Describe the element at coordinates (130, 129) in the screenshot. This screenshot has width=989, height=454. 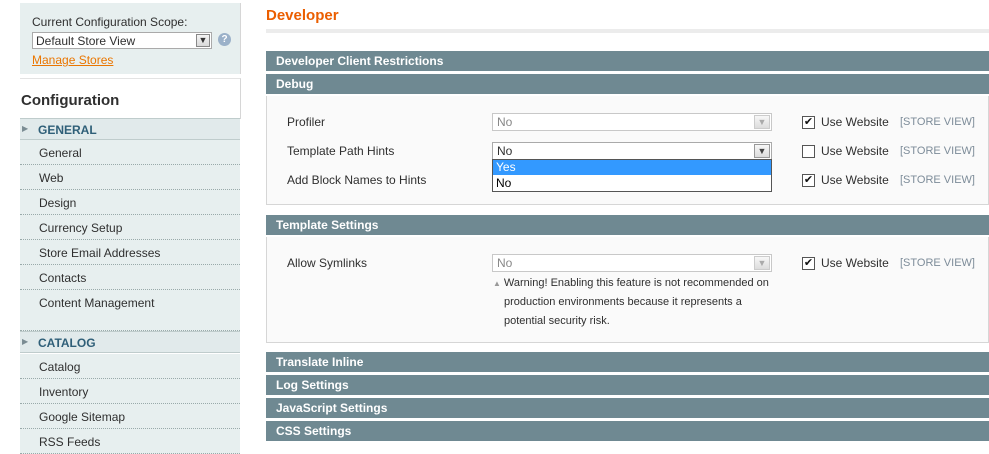
I see `nav-section-general: ▶ GENERAL` at that location.